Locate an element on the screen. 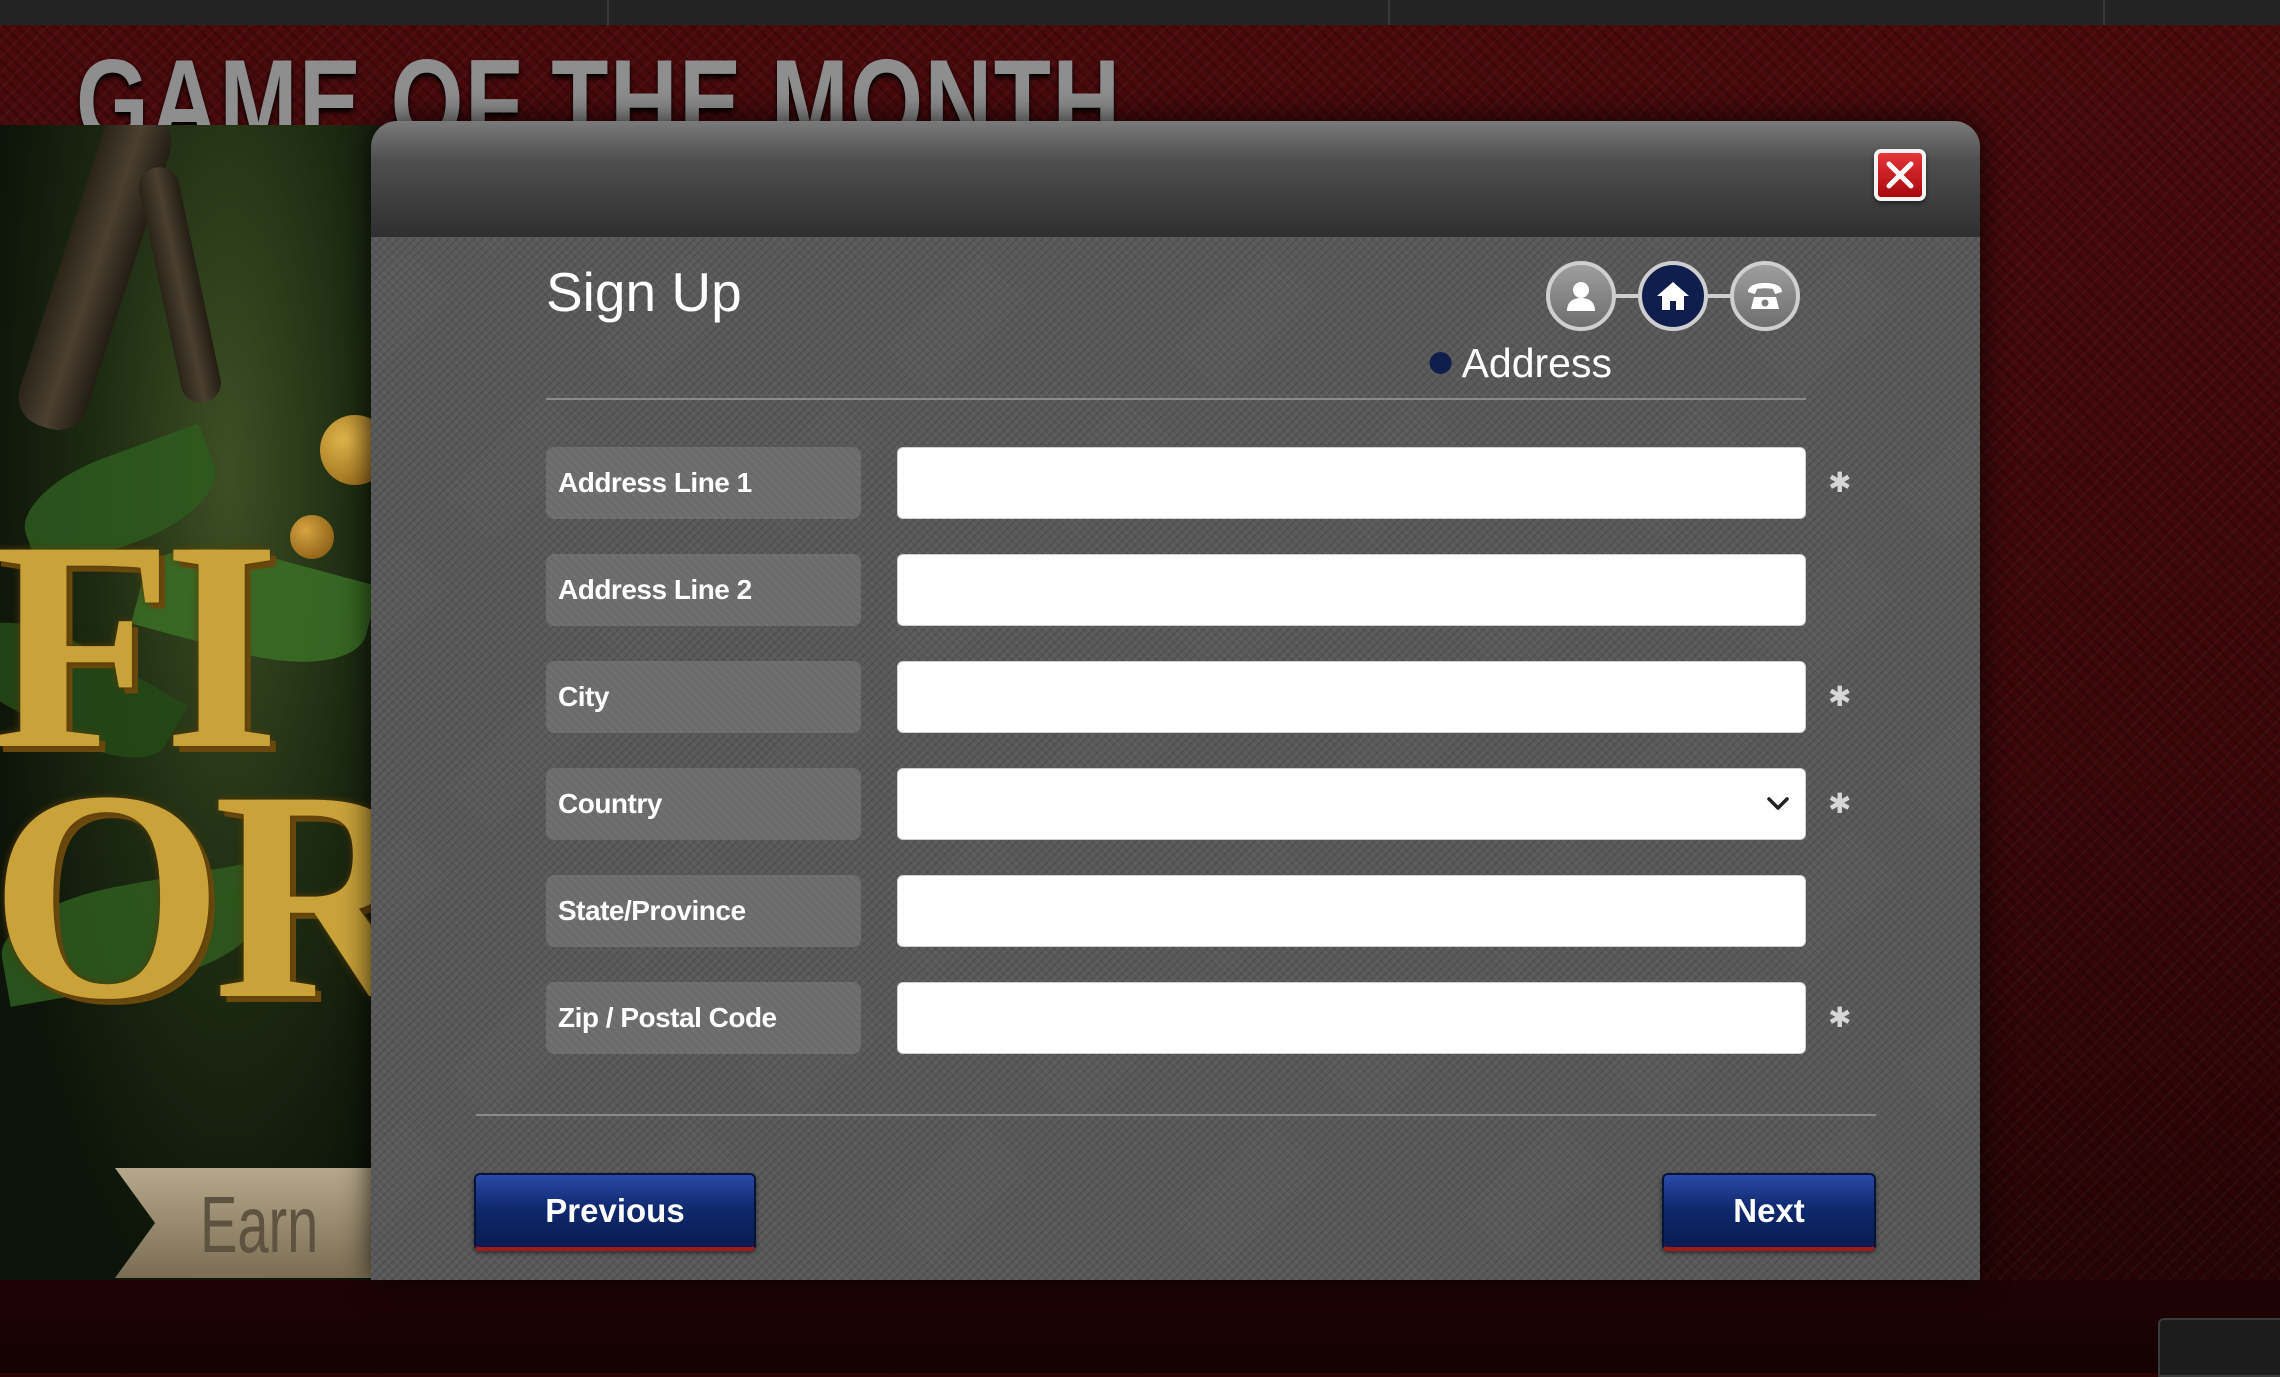 This screenshot has height=1377, width=2280. tree-trunk is located at coordinates (180, 285).